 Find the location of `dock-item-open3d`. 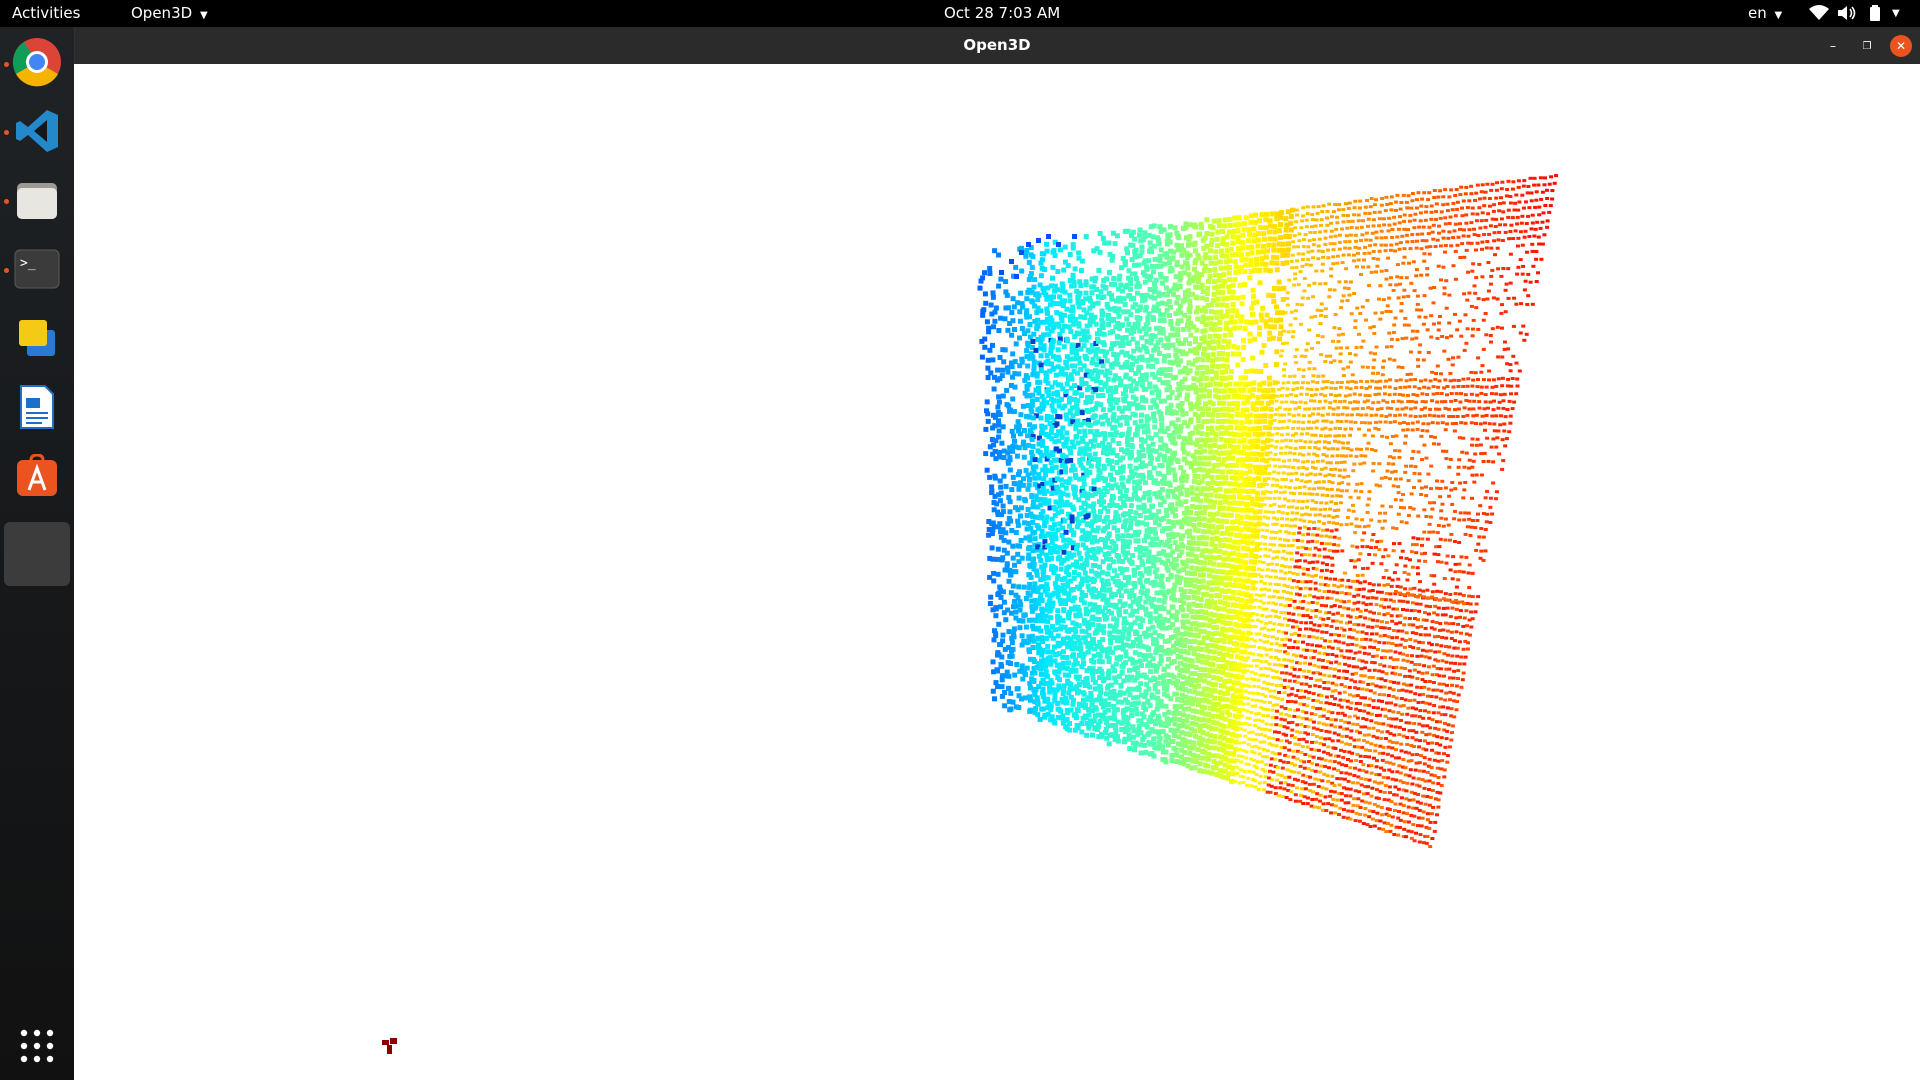

dock-item-open3d is located at coordinates (37, 554).